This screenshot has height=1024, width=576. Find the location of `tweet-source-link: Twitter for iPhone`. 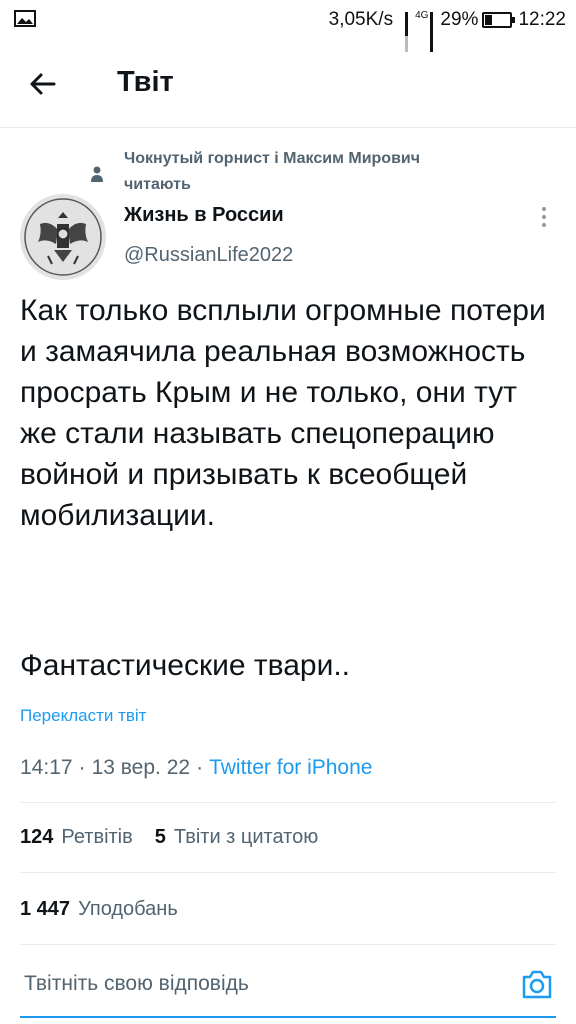

tweet-source-link: Twitter for iPhone is located at coordinates (290, 768).